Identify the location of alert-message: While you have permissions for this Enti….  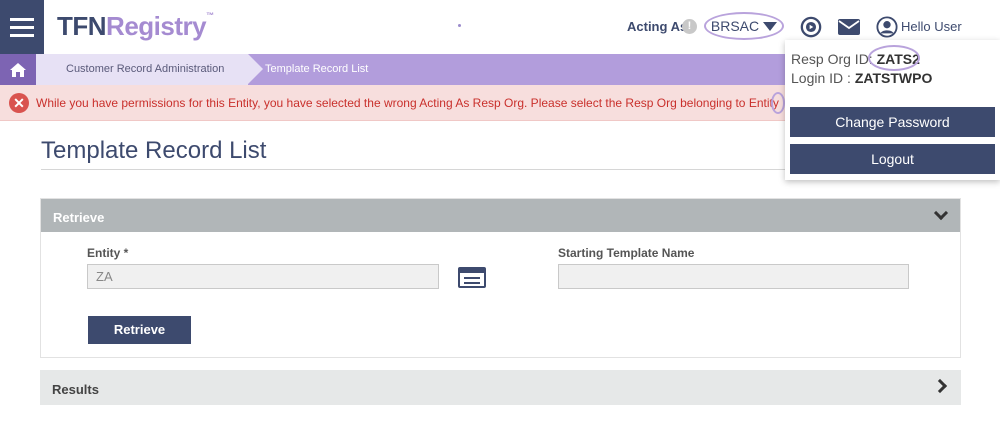
(408, 103).